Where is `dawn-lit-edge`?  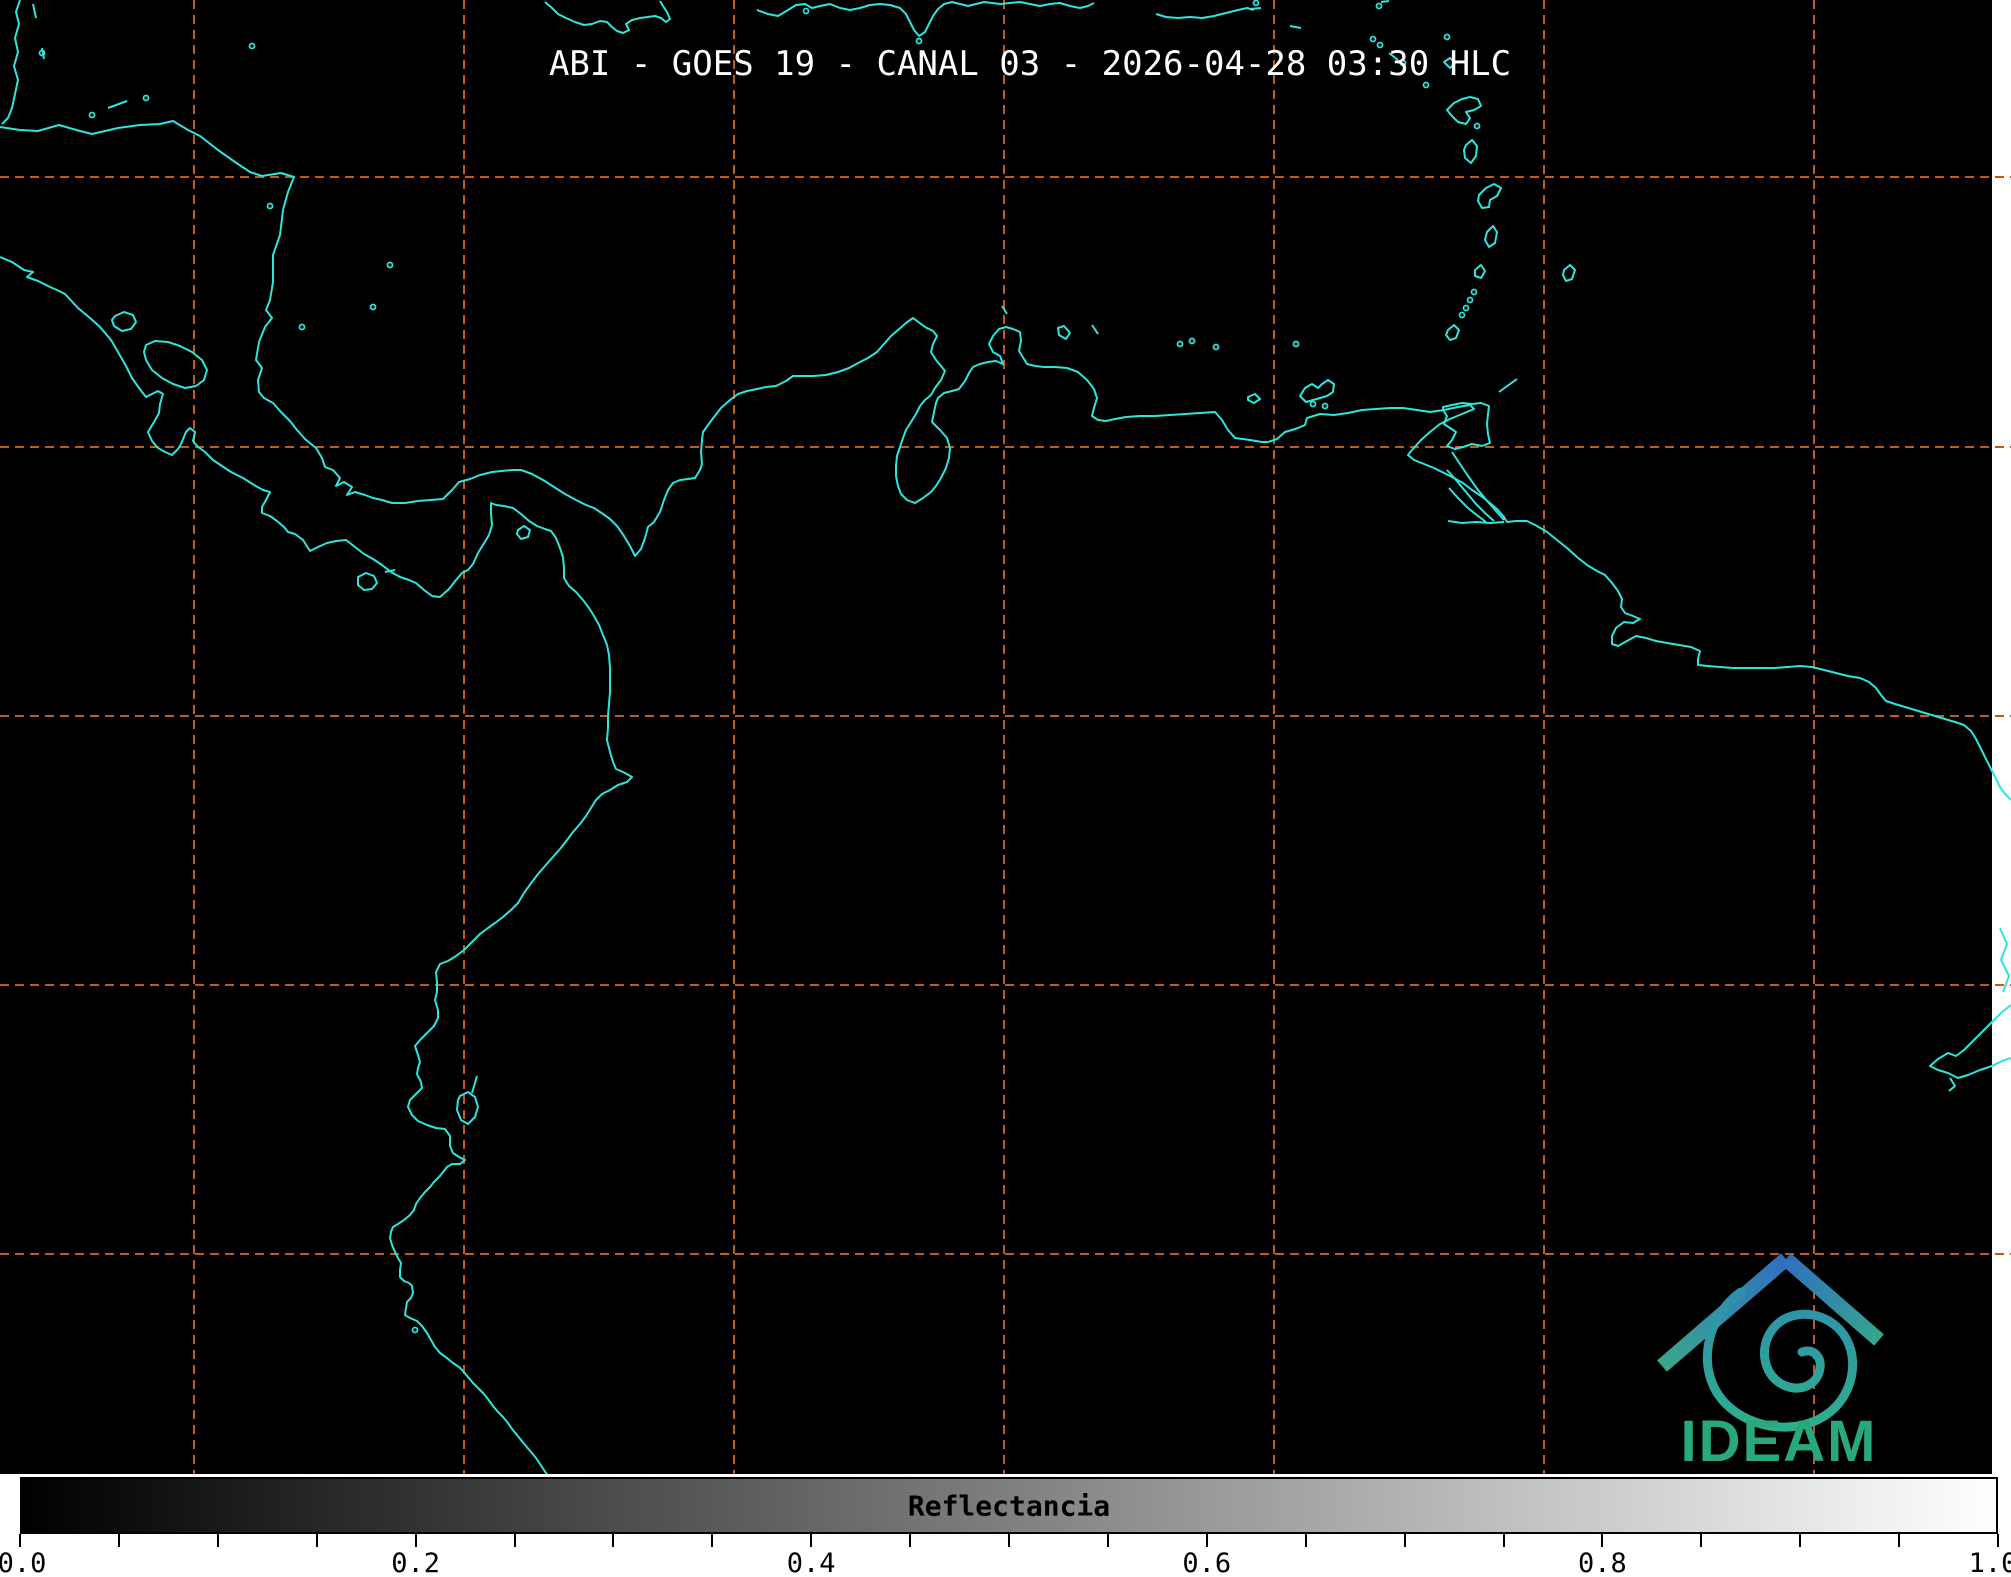
dawn-lit-edge is located at coordinates (2001, 737).